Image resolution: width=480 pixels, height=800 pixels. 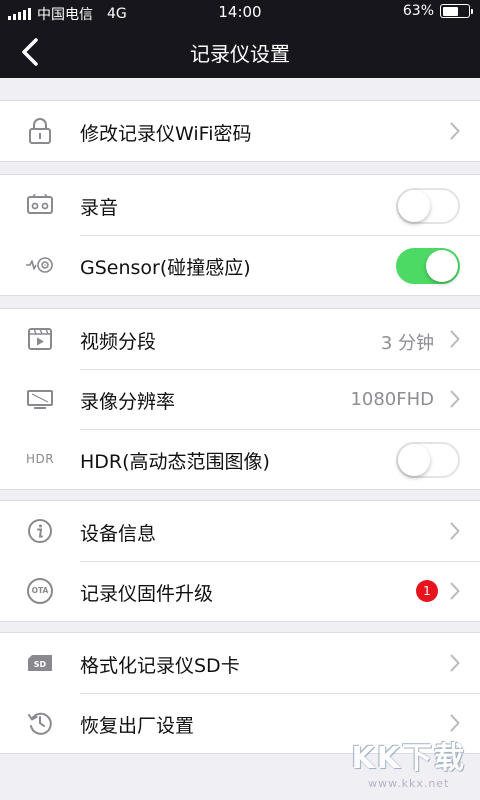 What do you see at coordinates (427, 591) in the screenshot?
I see `update-badge: 1` at bounding box center [427, 591].